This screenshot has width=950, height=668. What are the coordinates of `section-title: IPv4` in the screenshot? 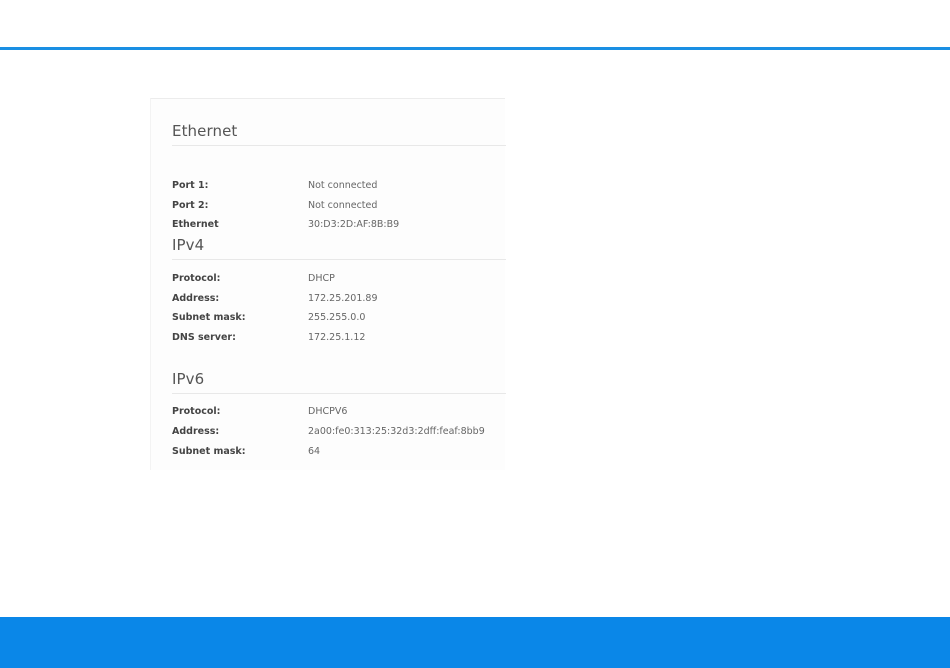 It's located at (188, 245).